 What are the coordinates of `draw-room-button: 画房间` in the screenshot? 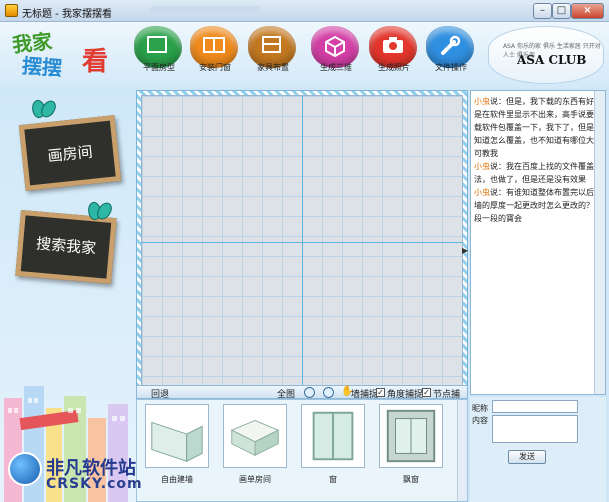 It's located at (70, 153).